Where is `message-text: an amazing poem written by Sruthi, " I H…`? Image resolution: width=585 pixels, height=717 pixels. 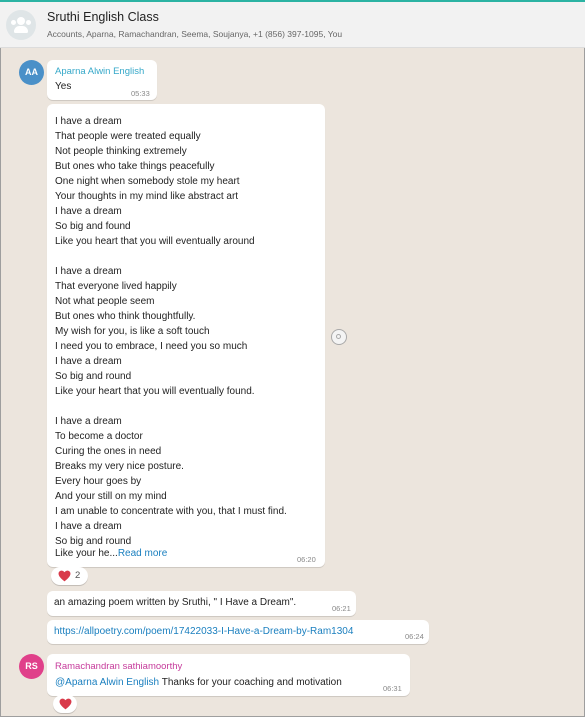 message-text: an amazing poem written by Sruthi, " I H… is located at coordinates (175, 602).